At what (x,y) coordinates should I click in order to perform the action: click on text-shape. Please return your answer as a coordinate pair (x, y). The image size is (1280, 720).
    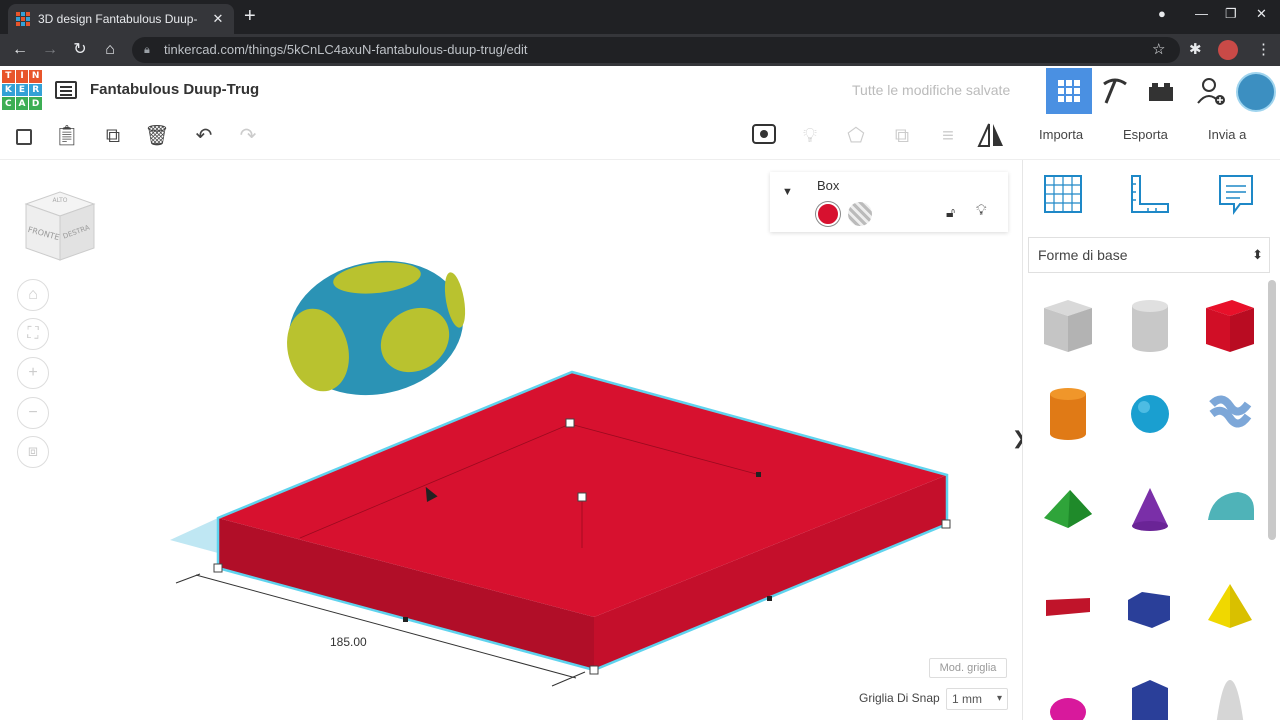
    Looking at the image, I should click on (1068, 606).